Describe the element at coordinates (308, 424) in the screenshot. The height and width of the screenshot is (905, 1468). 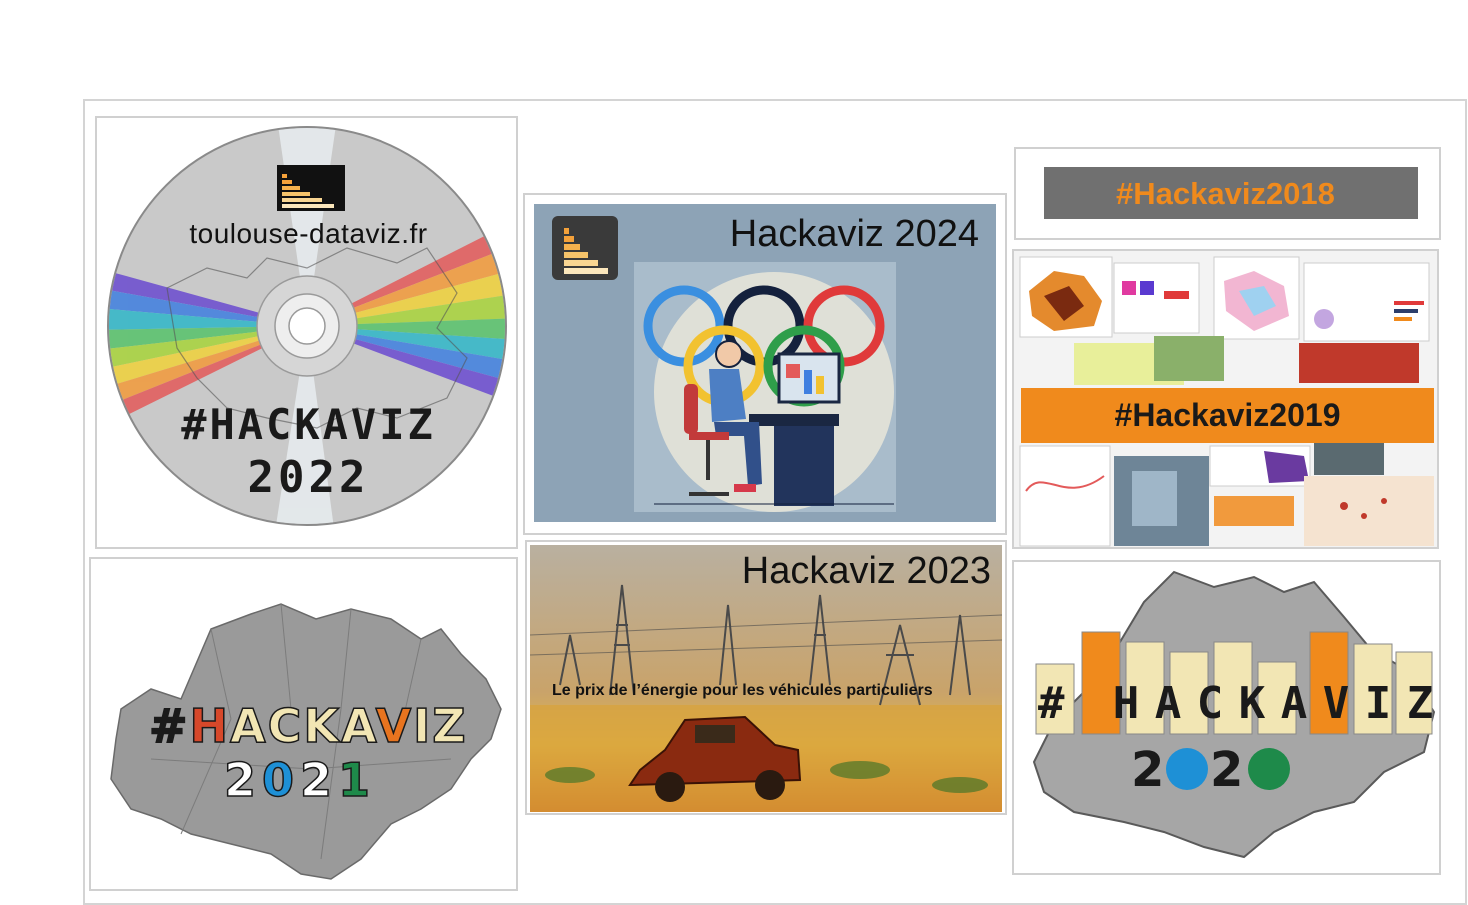
I see `hashtag-label: #HACKAVIZ` at that location.